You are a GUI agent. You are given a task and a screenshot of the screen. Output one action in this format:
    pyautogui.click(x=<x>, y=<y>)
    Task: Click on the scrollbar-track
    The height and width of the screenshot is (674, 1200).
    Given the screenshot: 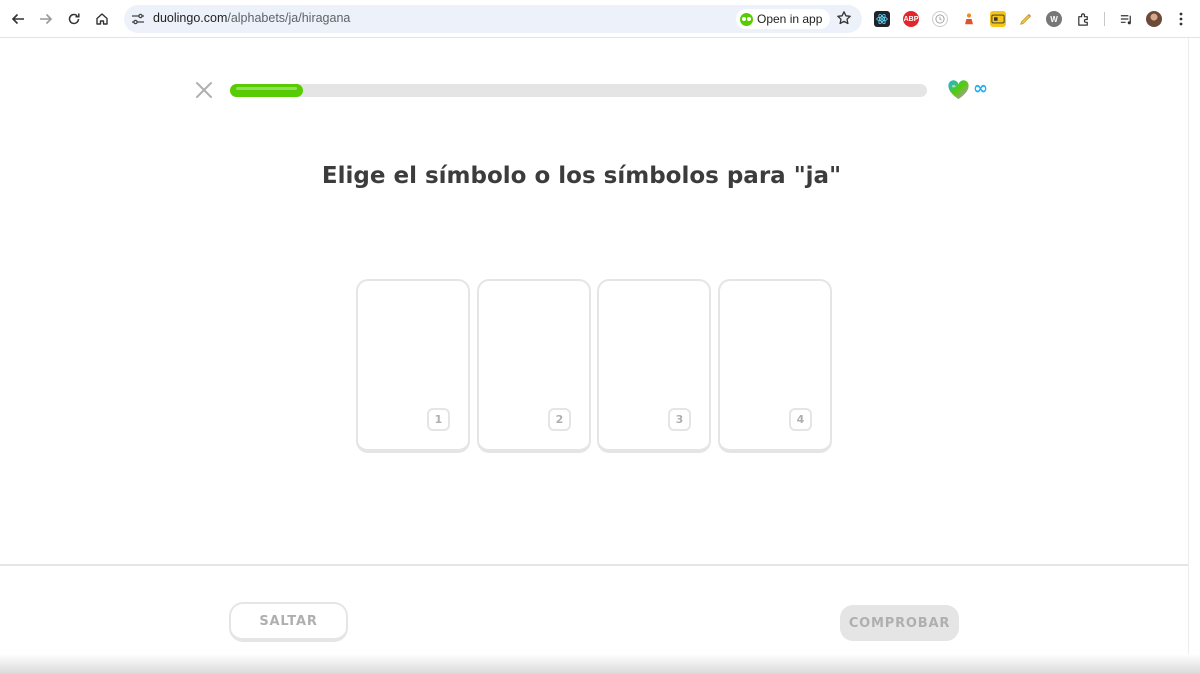 What is the action you would take?
    pyautogui.click(x=1188, y=356)
    